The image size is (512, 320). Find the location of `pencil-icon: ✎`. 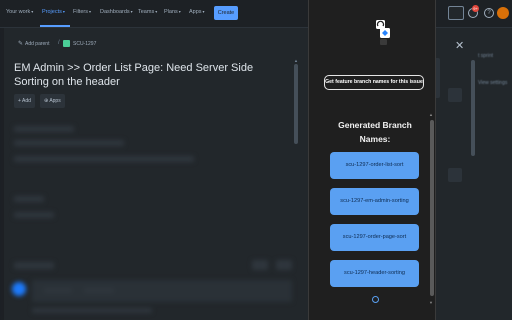

pencil-icon: ✎ is located at coordinates (21, 44).